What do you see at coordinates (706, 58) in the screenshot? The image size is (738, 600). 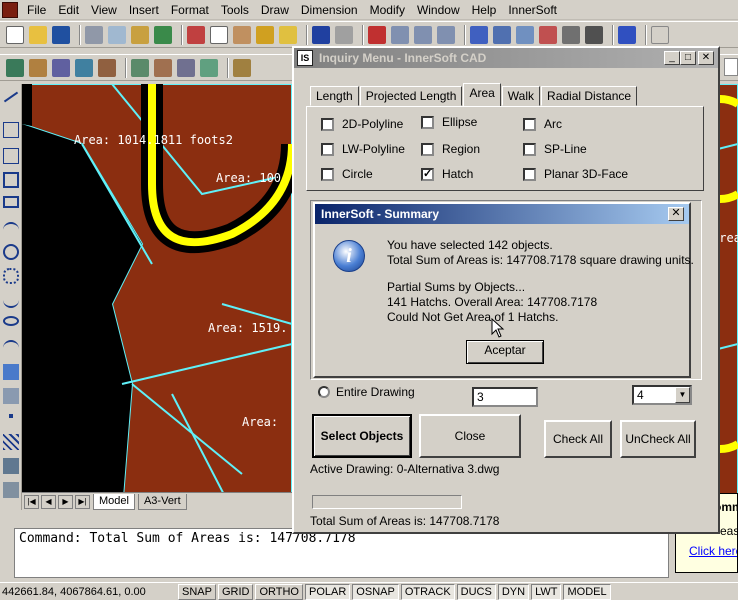 I see `close-window-button: ✕` at bounding box center [706, 58].